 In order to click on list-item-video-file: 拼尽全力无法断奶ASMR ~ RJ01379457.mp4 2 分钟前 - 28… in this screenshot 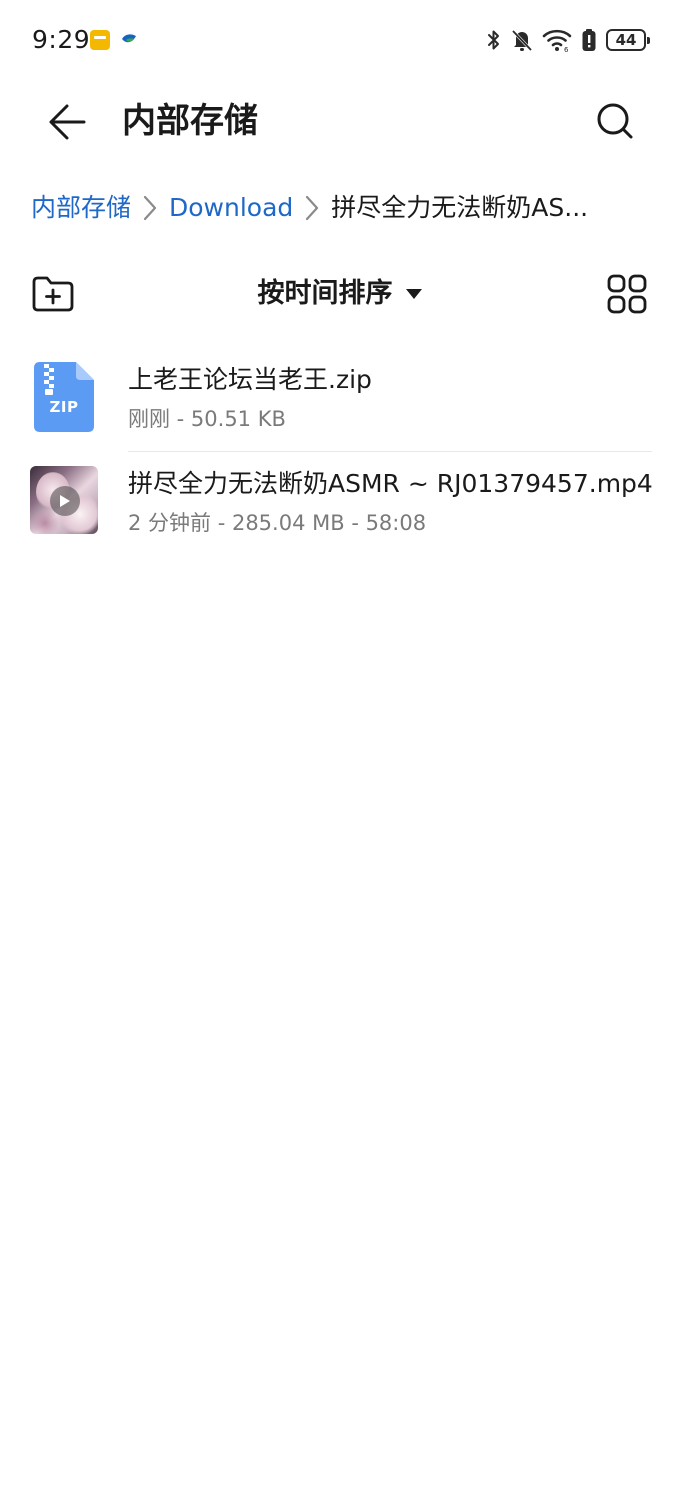, I will do `click(340, 504)`.